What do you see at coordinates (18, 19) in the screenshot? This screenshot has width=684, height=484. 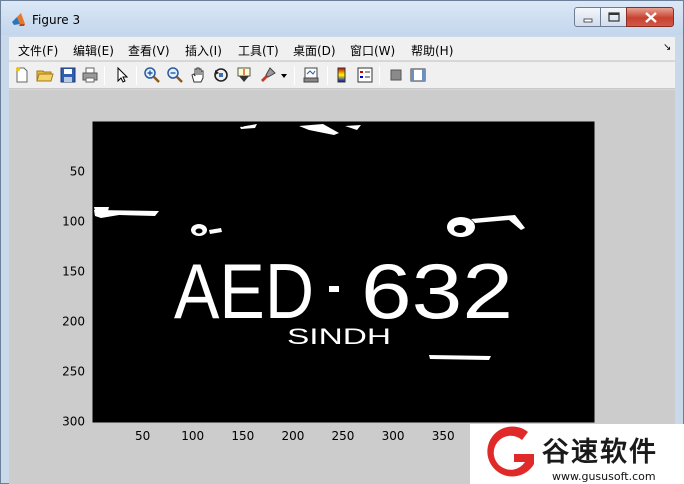 I see `matlab-logo-icon` at bounding box center [18, 19].